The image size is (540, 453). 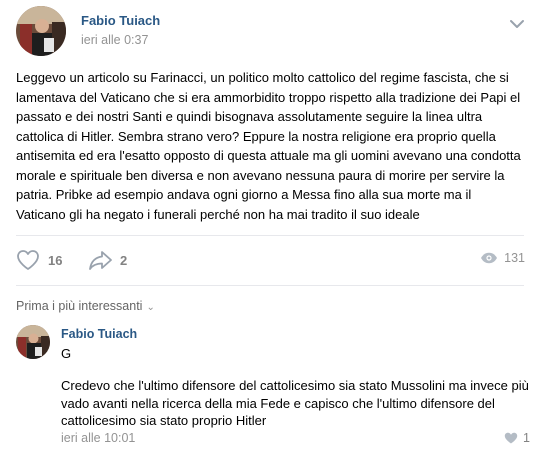 I want to click on comment-first-line: G, so click(x=66, y=353).